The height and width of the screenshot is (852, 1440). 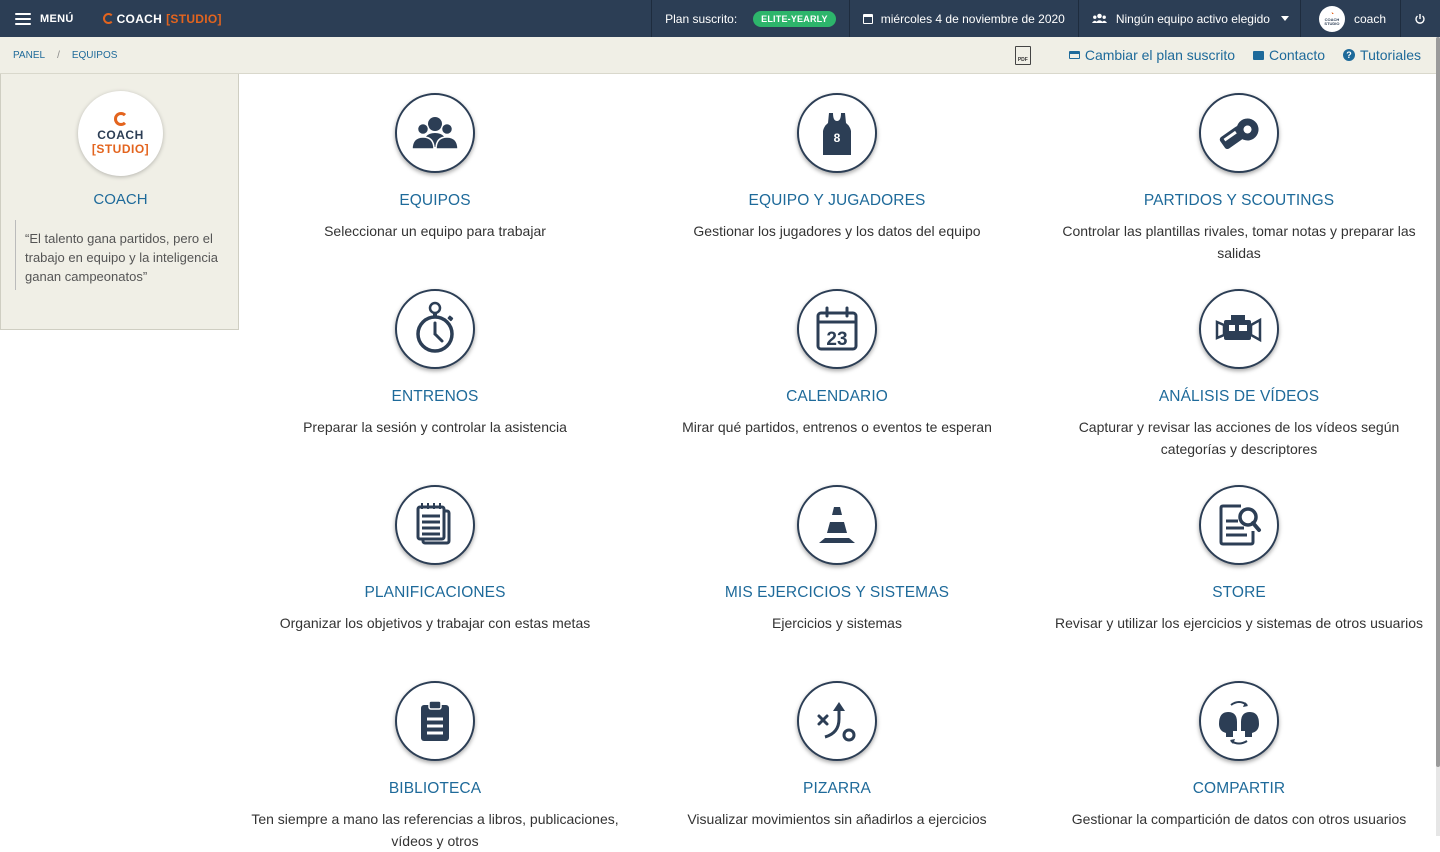 I want to click on document-search-icon, so click(x=1239, y=525).